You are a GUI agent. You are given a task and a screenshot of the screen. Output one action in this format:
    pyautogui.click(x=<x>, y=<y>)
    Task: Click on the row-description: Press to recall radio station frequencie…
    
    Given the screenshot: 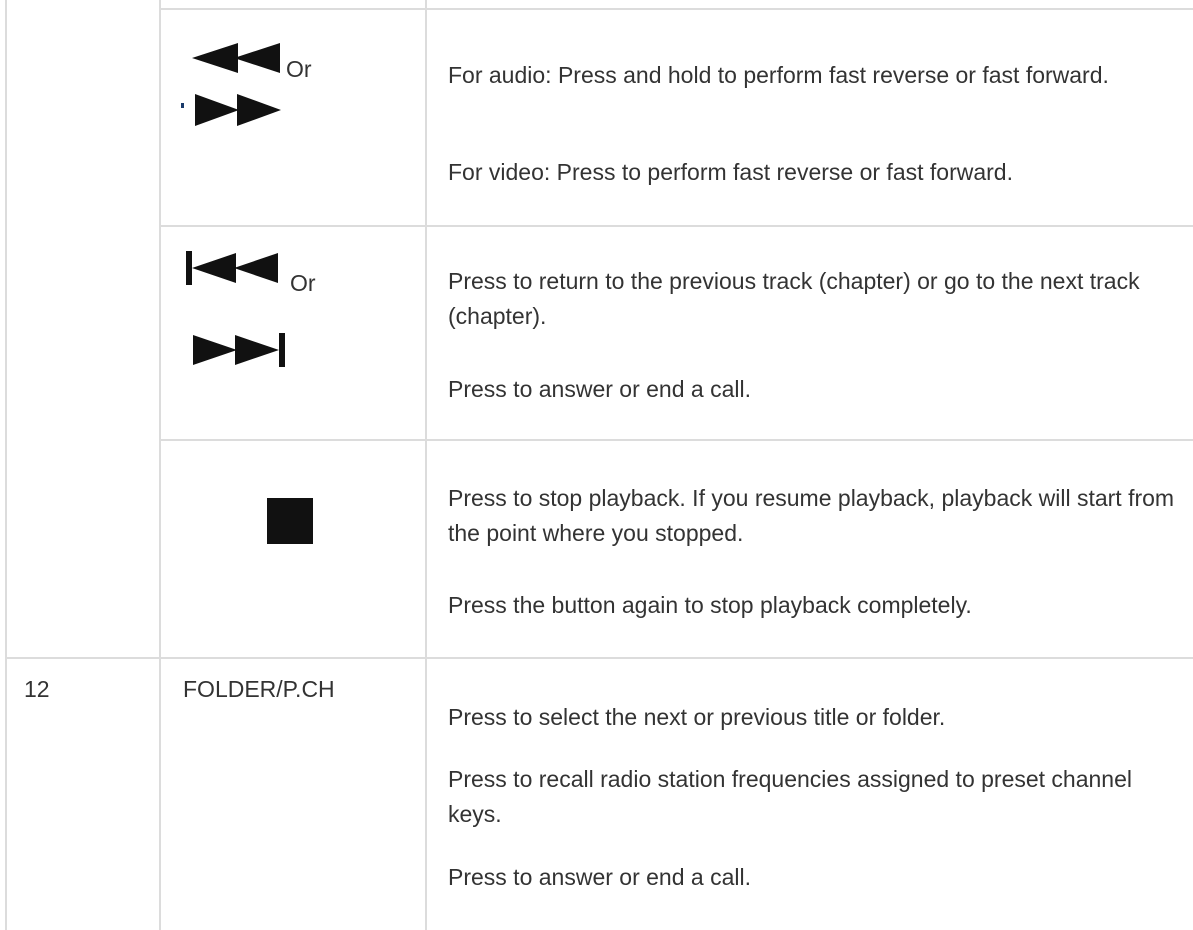 What is the action you would take?
    pyautogui.click(x=790, y=796)
    